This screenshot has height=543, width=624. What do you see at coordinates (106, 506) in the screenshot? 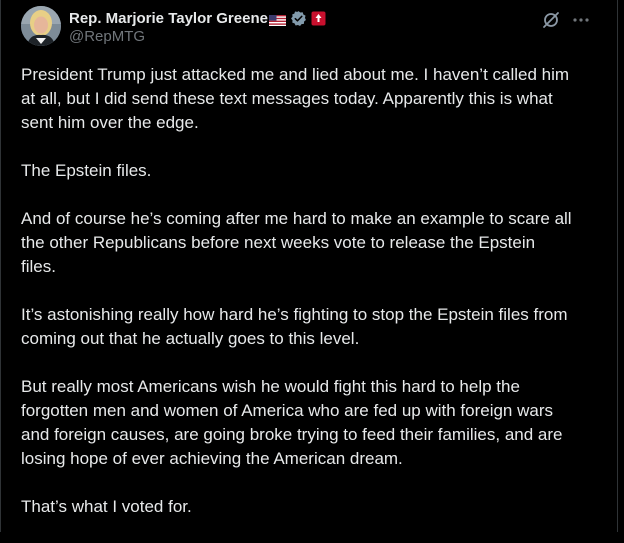
I see `post-paragraph: That’s what I voted for.` at bounding box center [106, 506].